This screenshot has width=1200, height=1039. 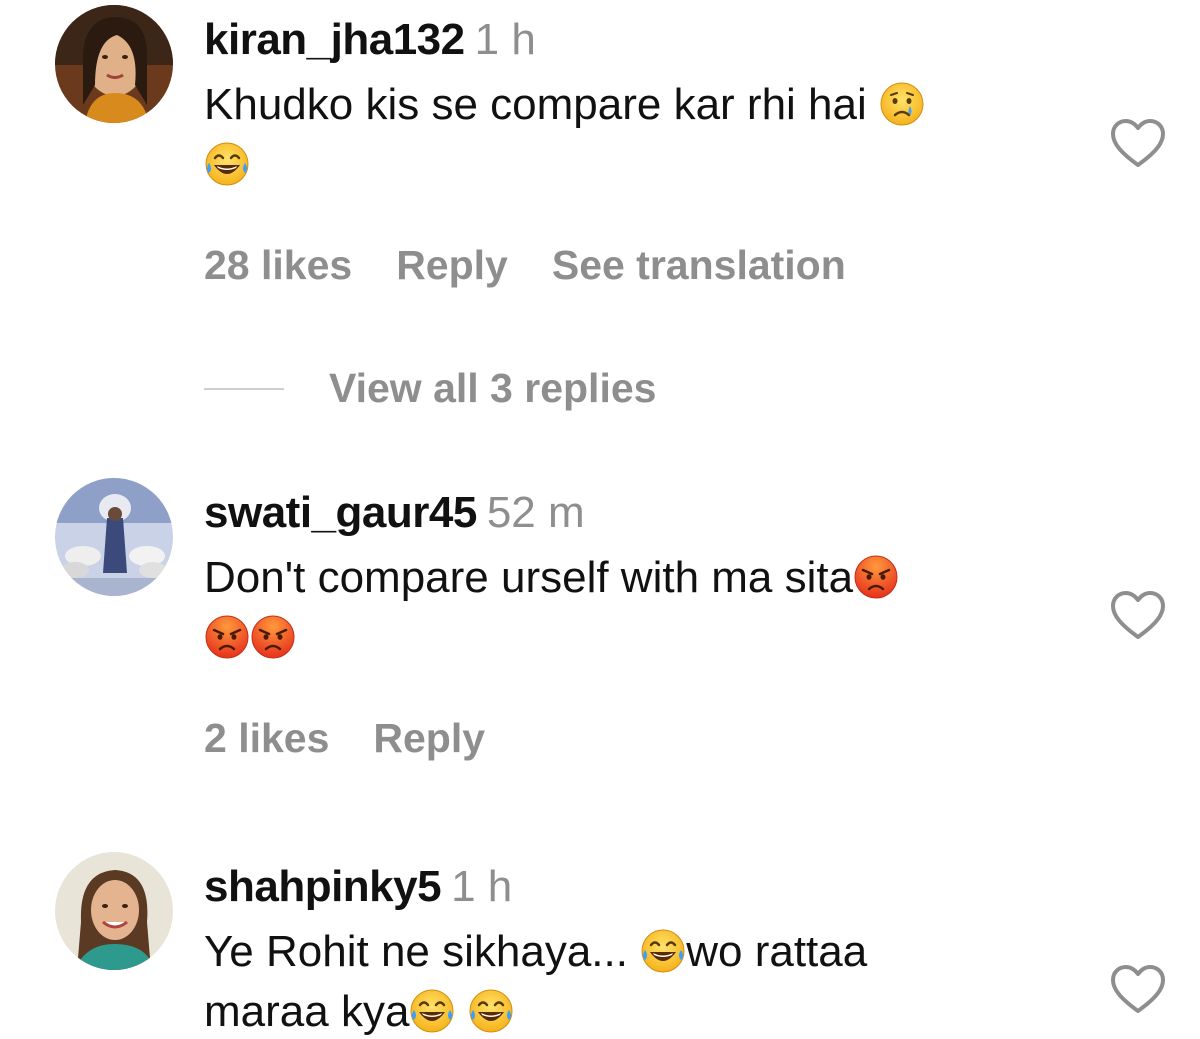 What do you see at coordinates (307, 1011) in the screenshot?
I see `comment-text-line: maraa kya` at bounding box center [307, 1011].